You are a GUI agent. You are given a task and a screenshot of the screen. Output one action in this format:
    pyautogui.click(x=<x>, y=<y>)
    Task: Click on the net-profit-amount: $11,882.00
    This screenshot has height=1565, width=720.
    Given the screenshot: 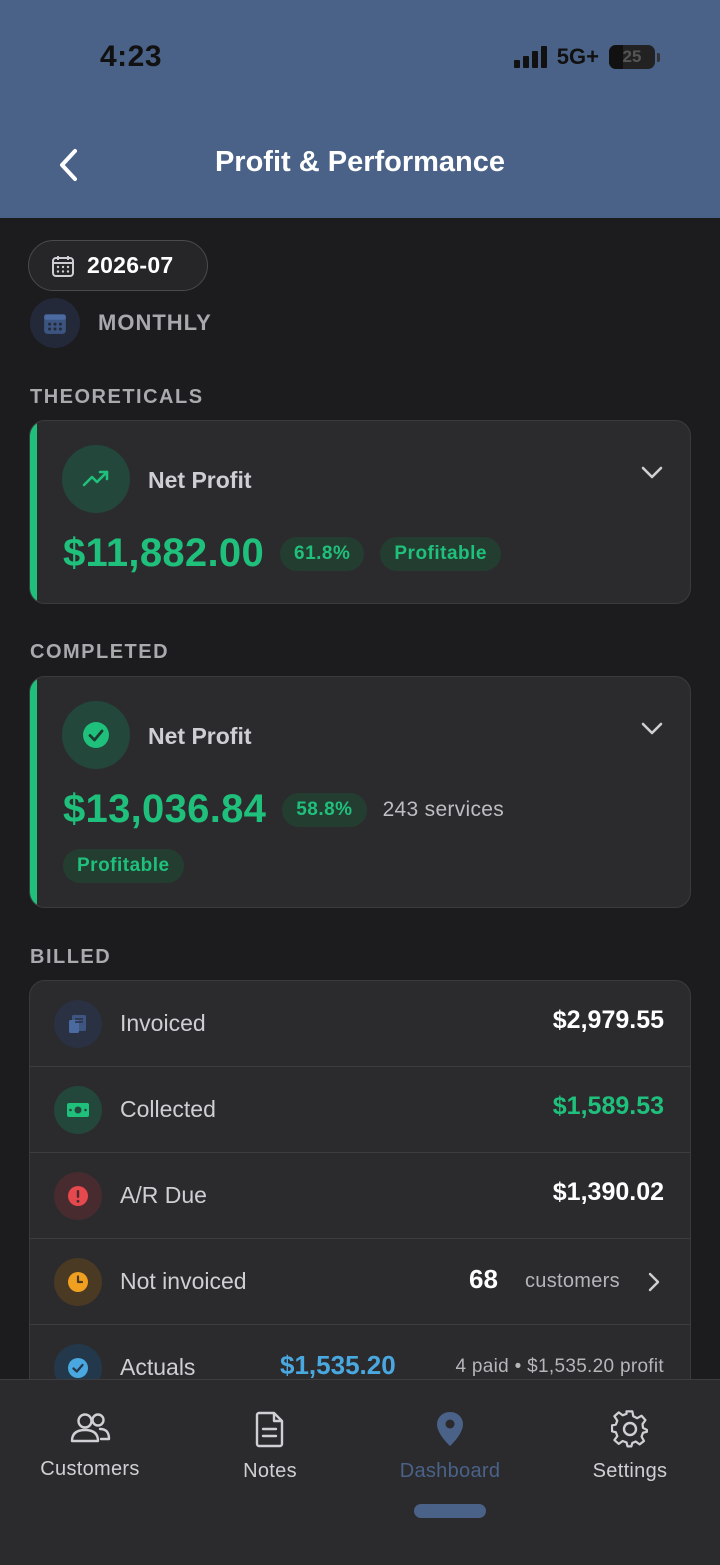 What is the action you would take?
    pyautogui.click(x=163, y=553)
    